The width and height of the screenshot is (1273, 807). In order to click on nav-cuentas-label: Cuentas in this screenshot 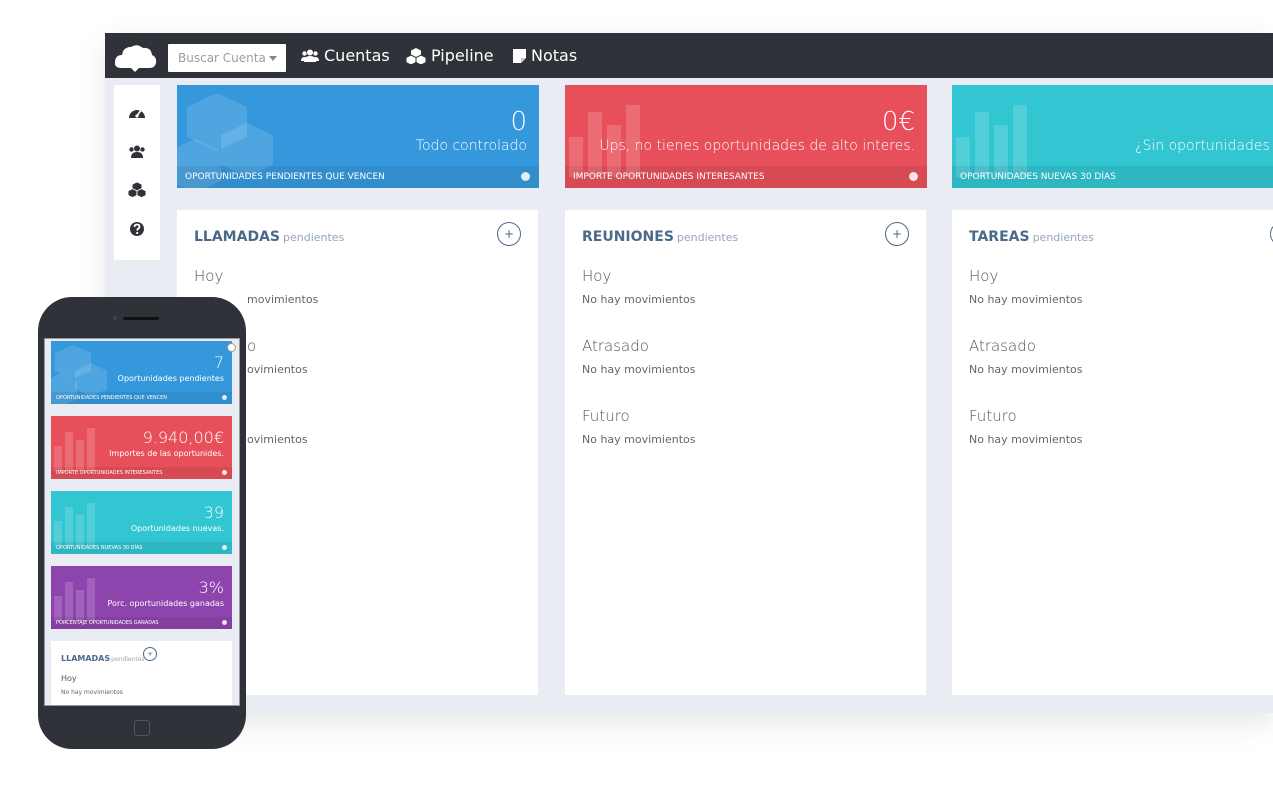, I will do `click(357, 55)`.